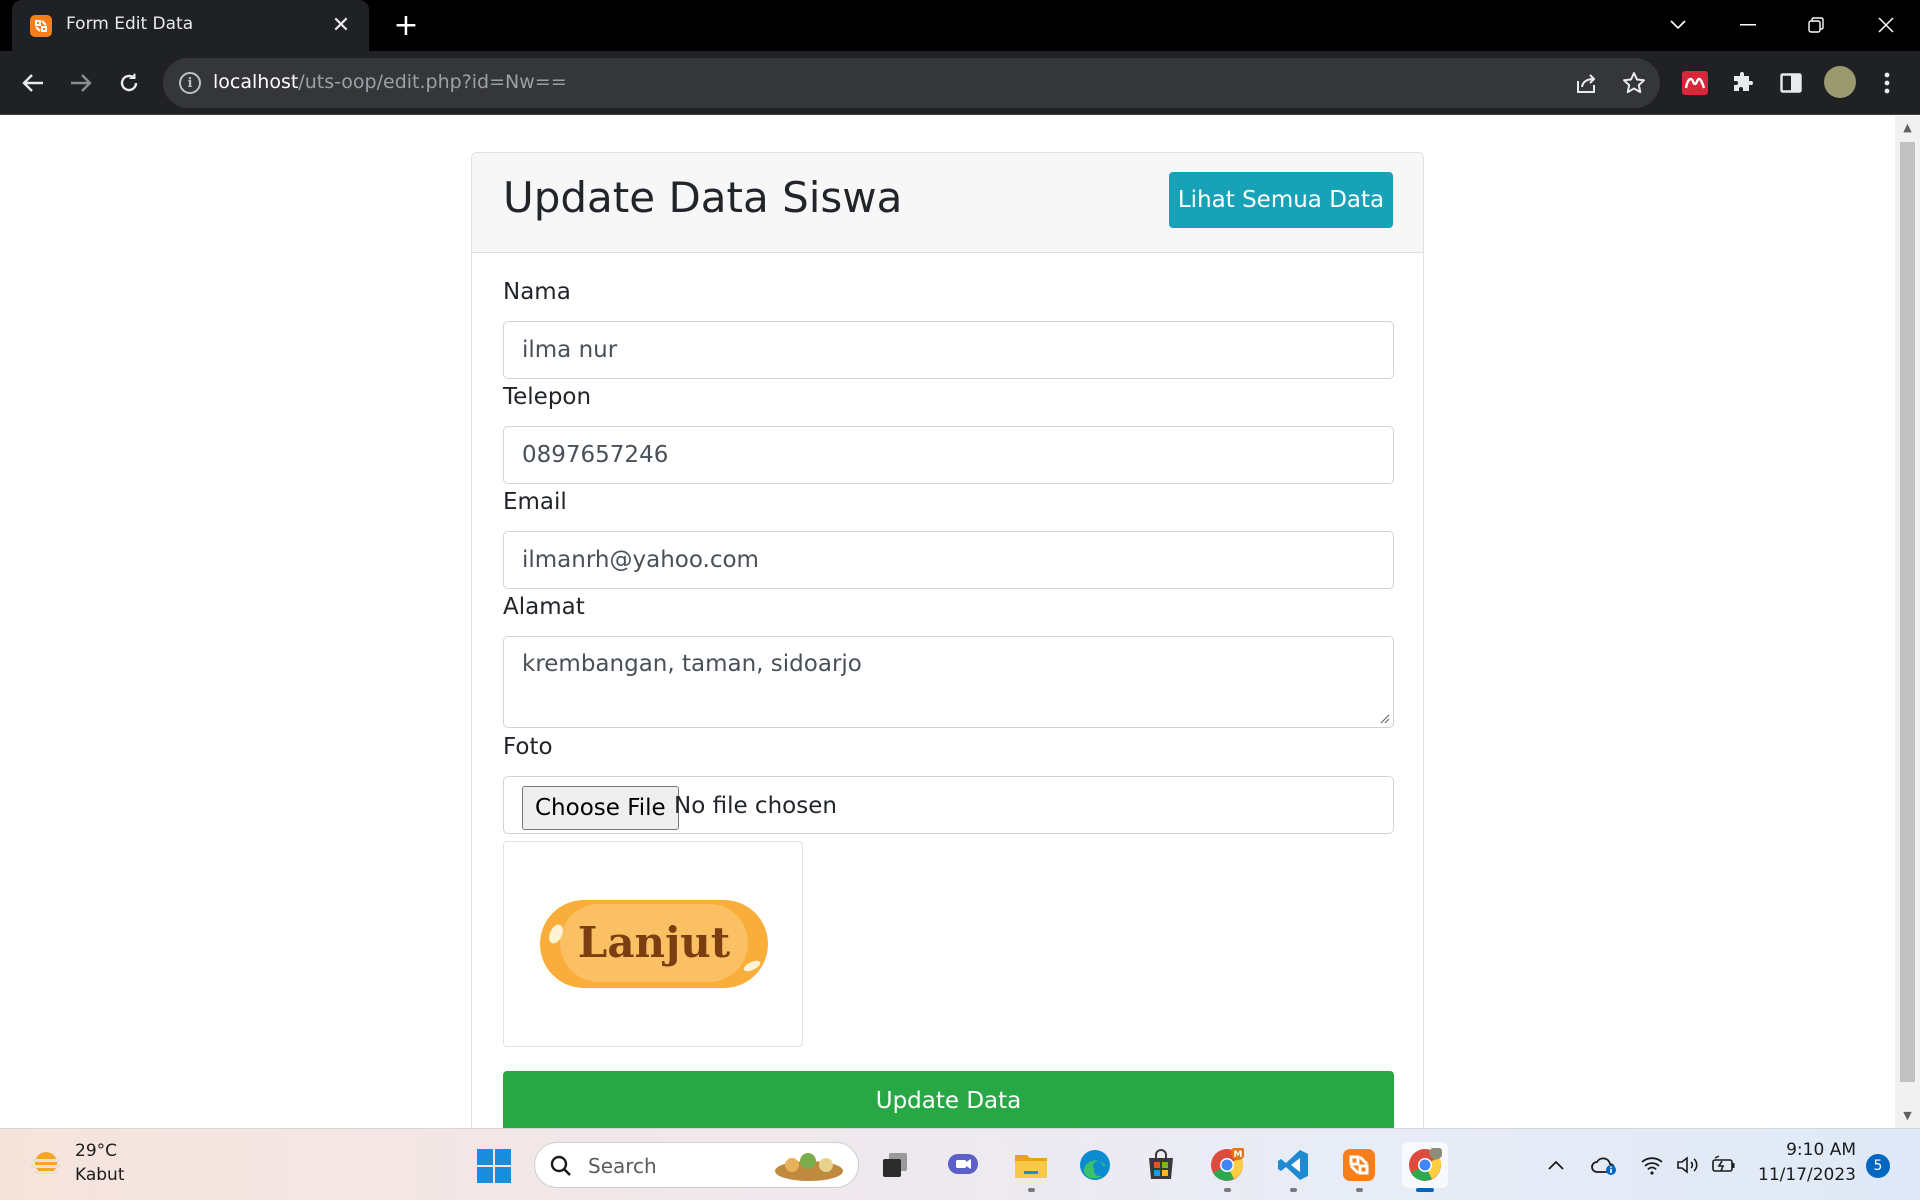 The width and height of the screenshot is (1920, 1200). Describe the element at coordinates (1695, 83) in the screenshot. I see `mendeley-extension-icon` at that location.